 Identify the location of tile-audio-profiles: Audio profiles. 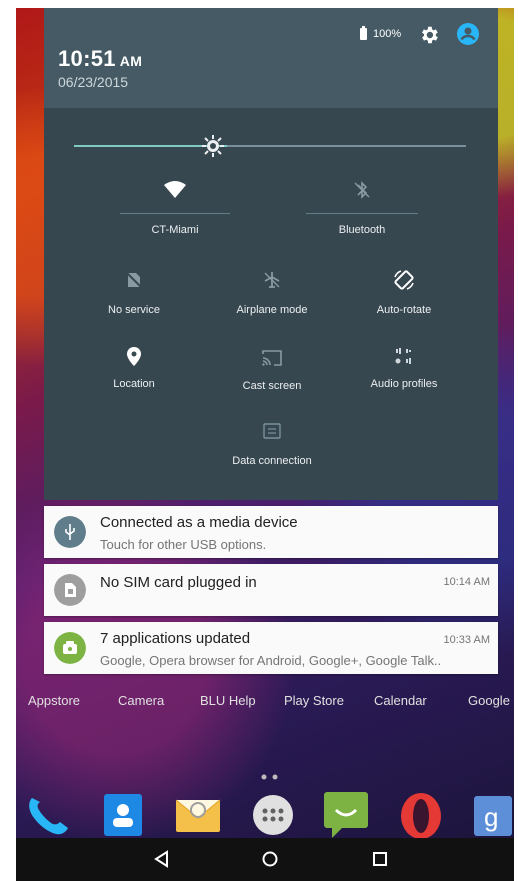
(404, 368).